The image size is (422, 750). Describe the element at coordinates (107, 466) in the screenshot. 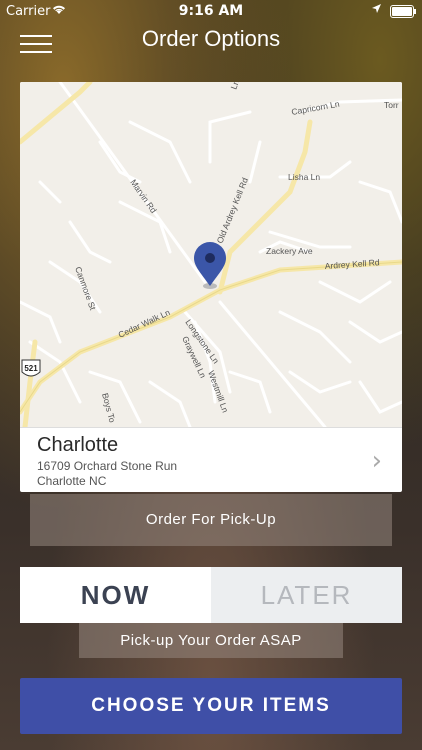

I see `location-address: 16709 Orchard Stone Run` at that location.